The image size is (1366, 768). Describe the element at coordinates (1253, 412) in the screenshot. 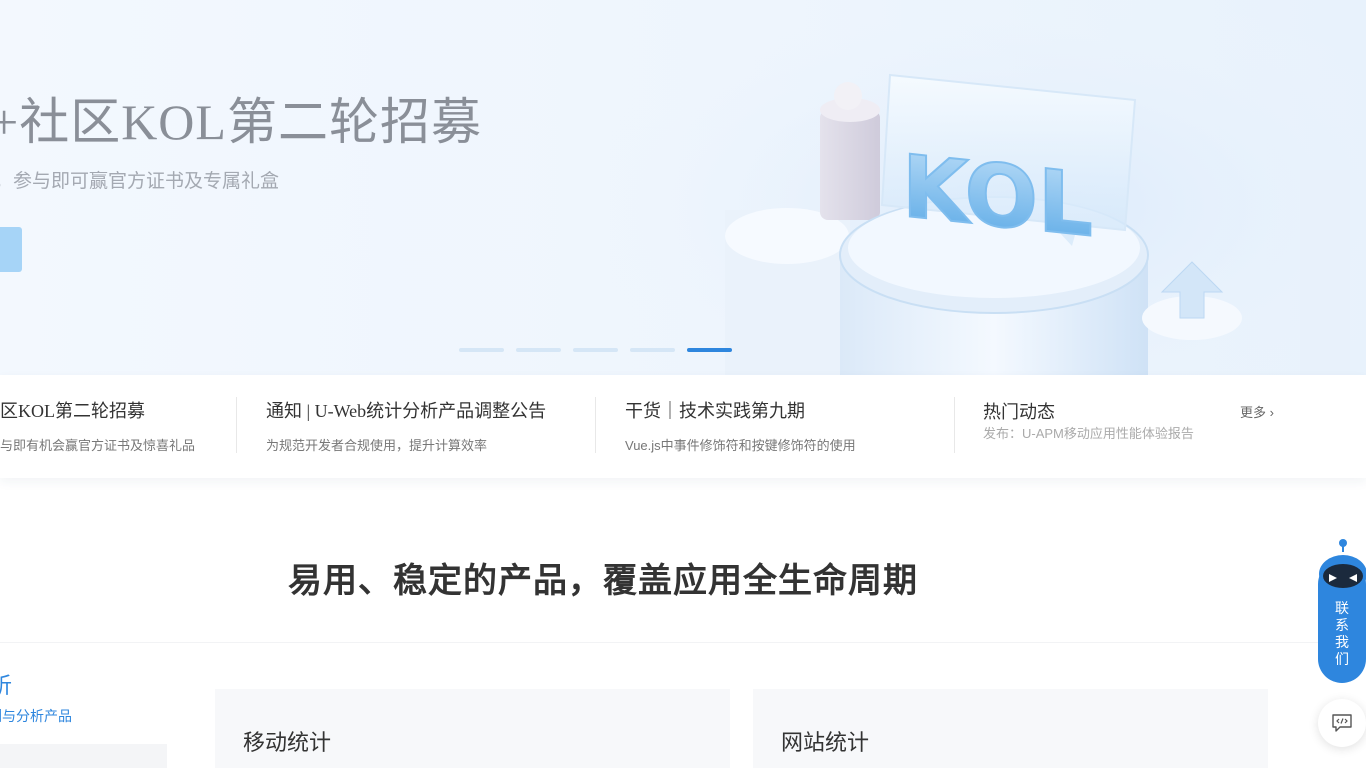

I see `more-label: 更多` at that location.